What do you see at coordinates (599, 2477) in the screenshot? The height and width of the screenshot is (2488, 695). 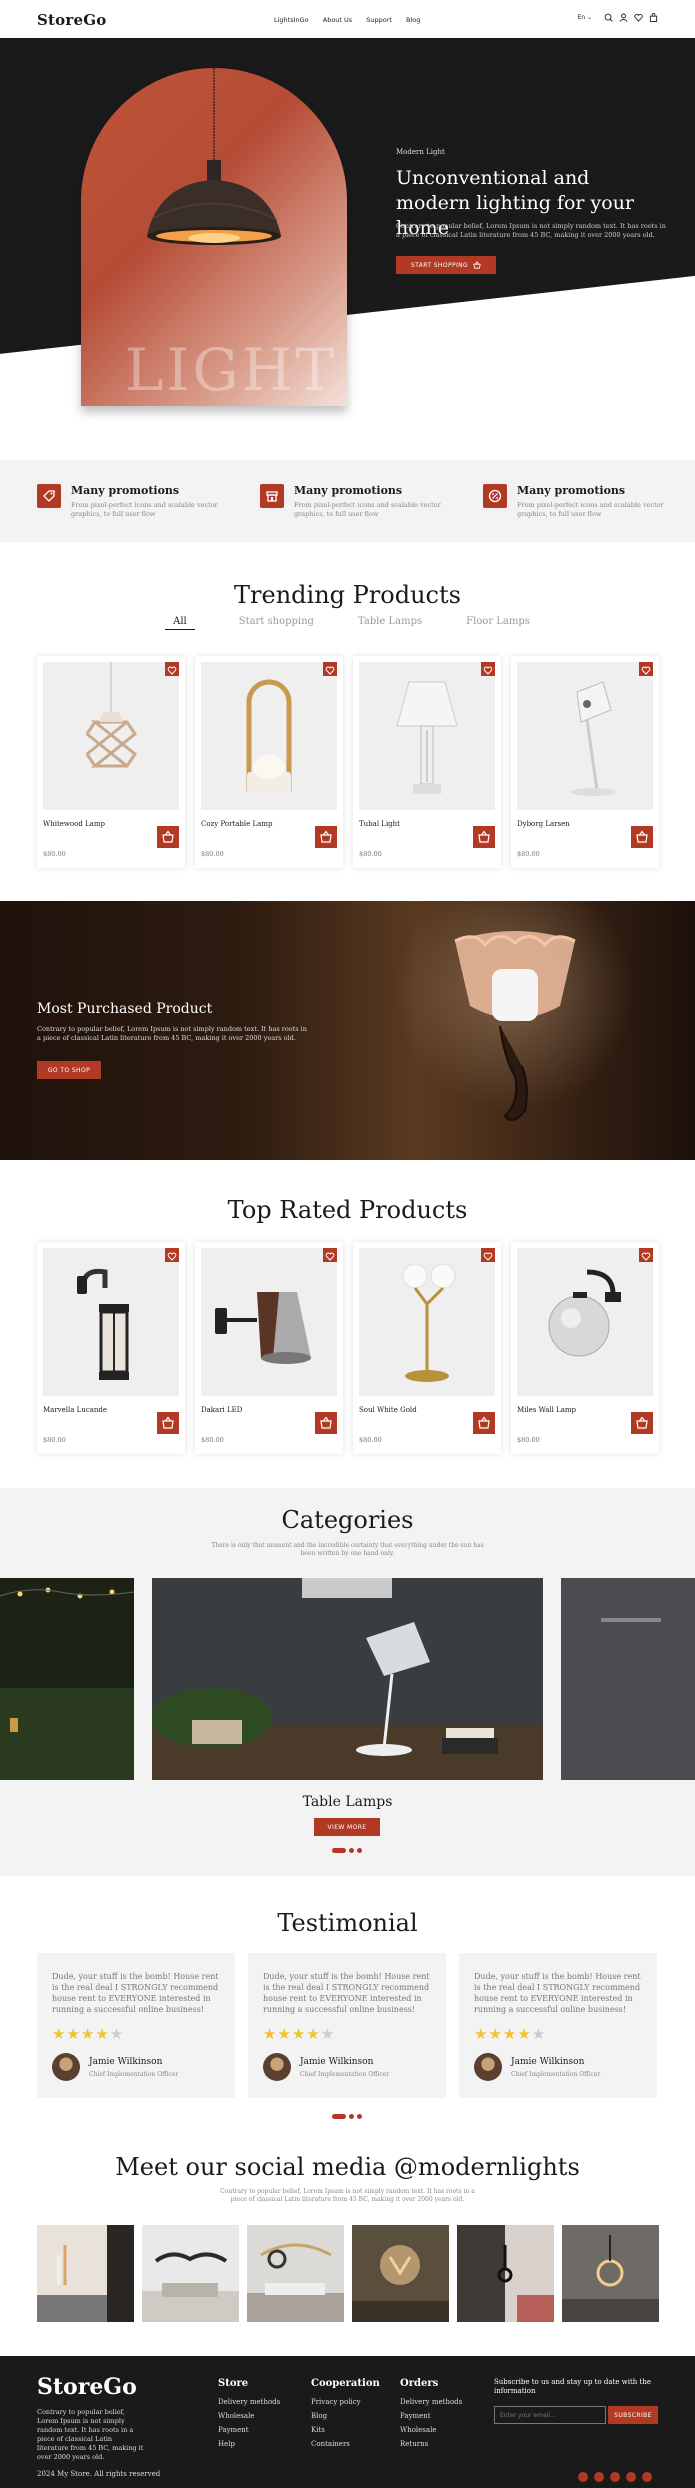 I see `twitter-icon` at bounding box center [599, 2477].